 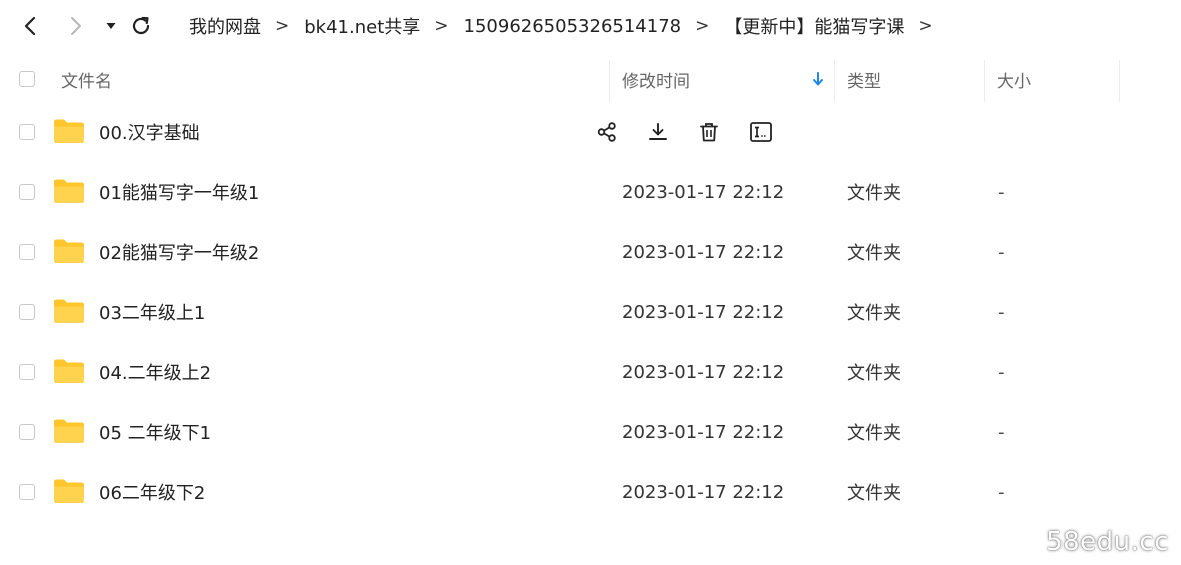 What do you see at coordinates (709, 132) in the screenshot?
I see `delete-icon` at bounding box center [709, 132].